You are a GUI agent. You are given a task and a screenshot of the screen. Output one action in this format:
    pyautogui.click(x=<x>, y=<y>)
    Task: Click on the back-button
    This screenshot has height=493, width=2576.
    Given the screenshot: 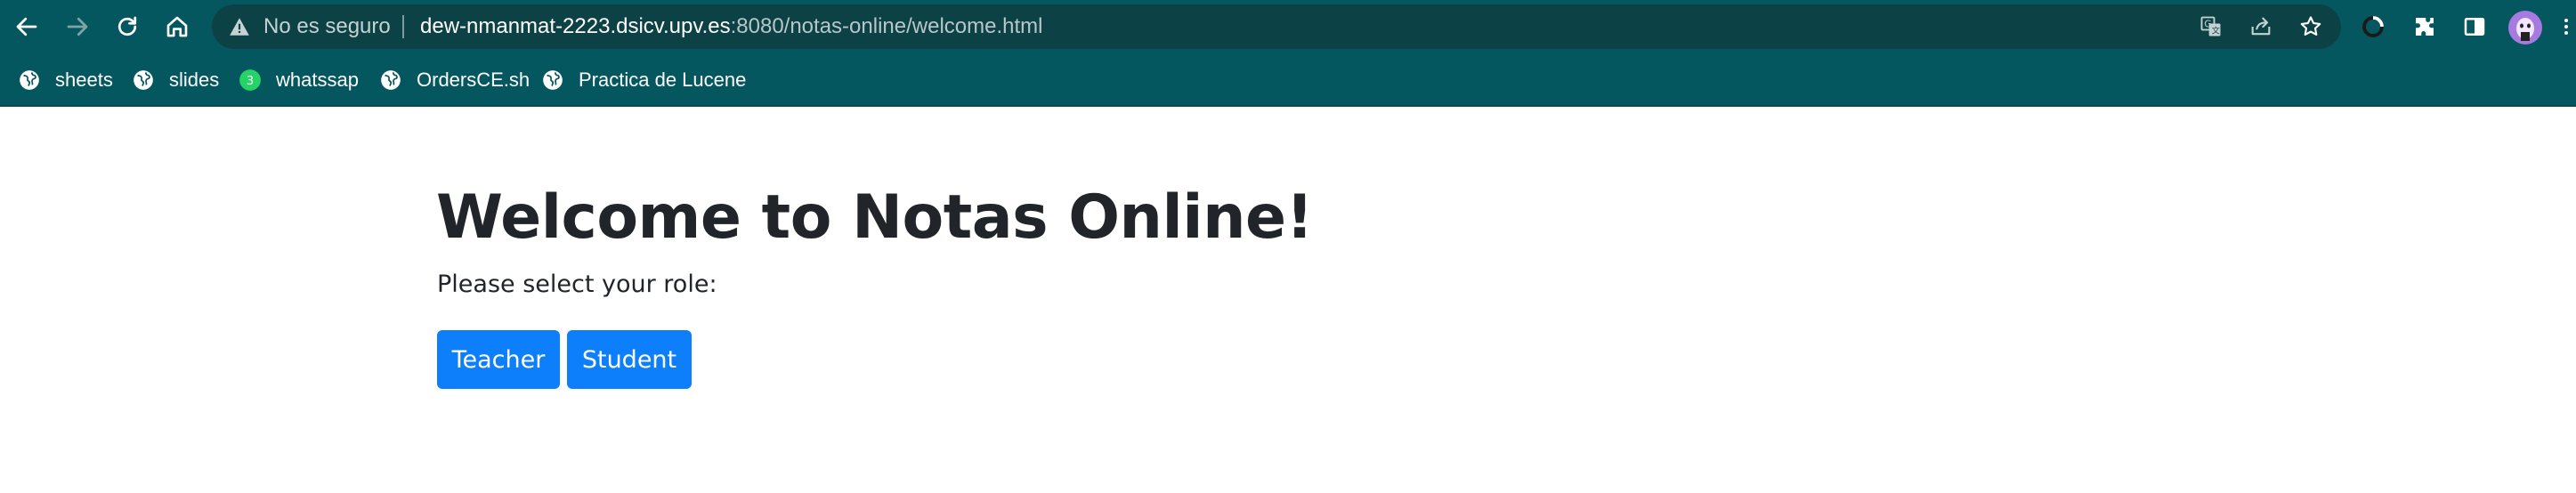 What is the action you would take?
    pyautogui.click(x=27, y=27)
    